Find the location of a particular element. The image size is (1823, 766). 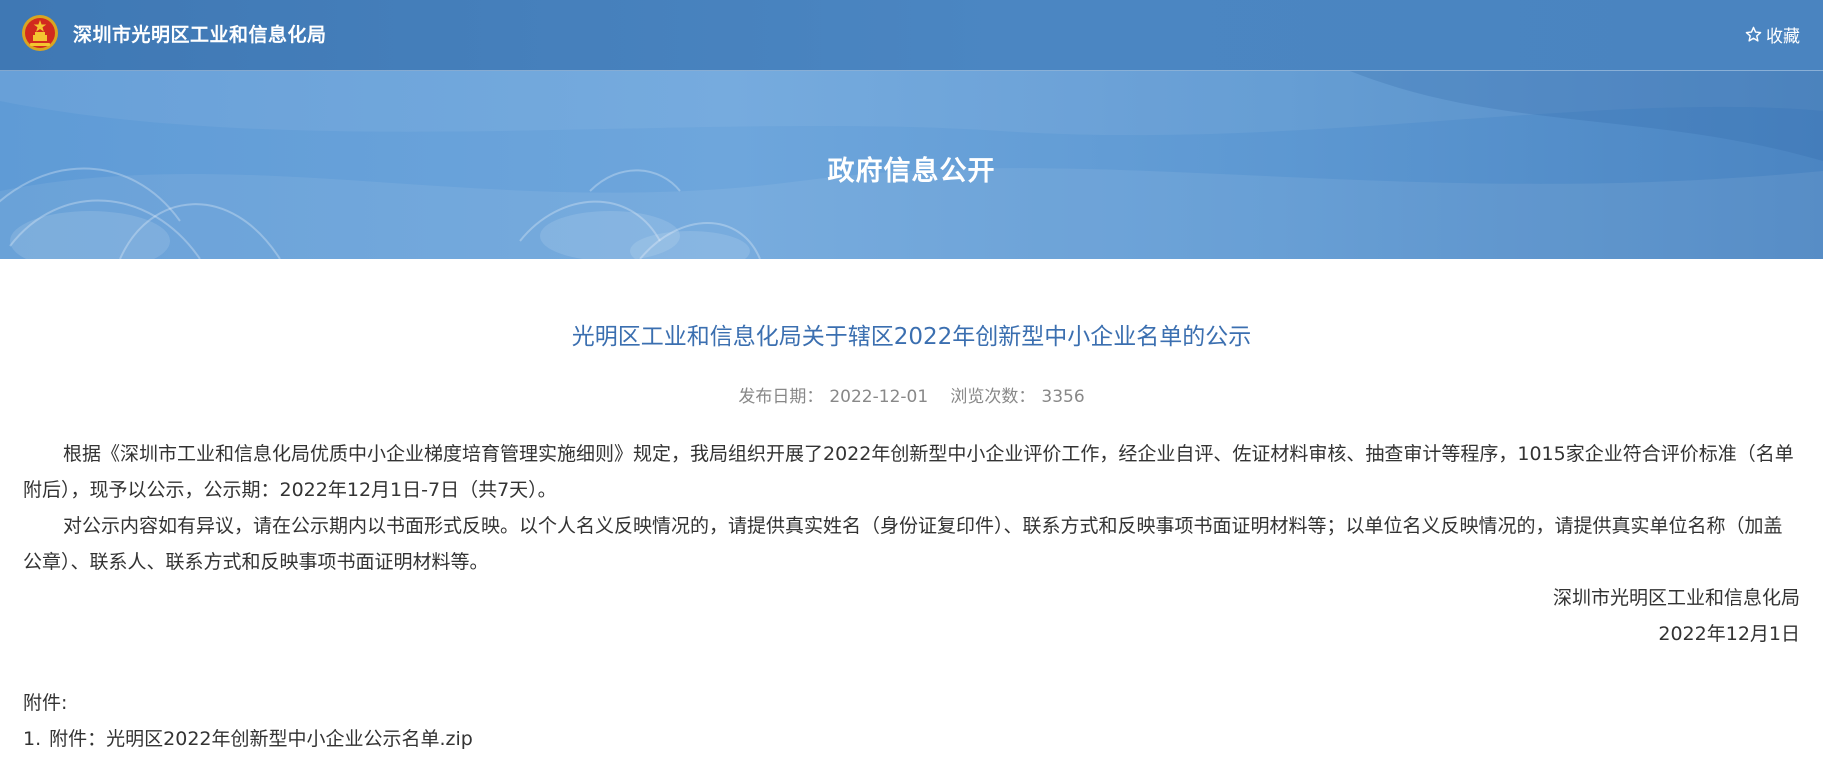

favorite-label: 收藏 is located at coordinates (1783, 37).